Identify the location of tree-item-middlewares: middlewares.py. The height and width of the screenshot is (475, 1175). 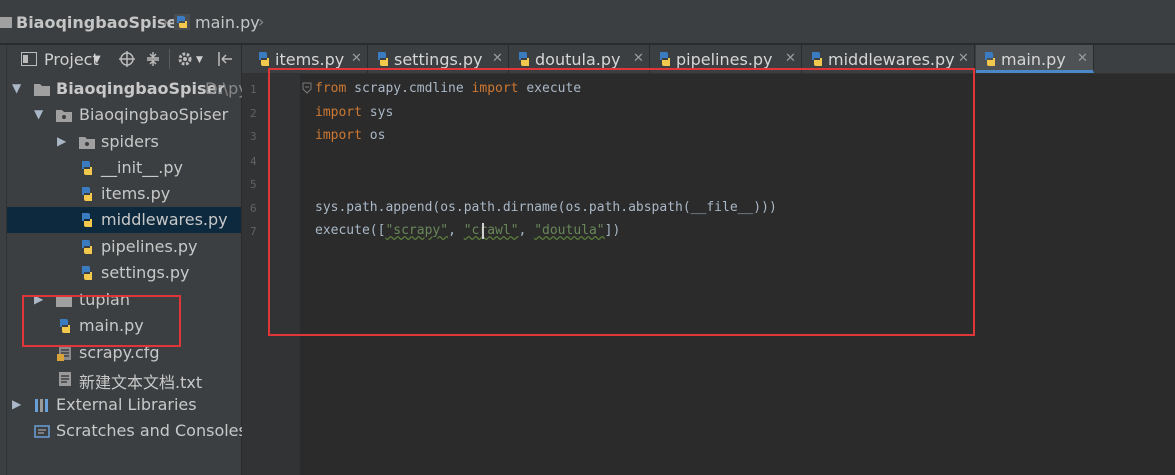
(124, 220).